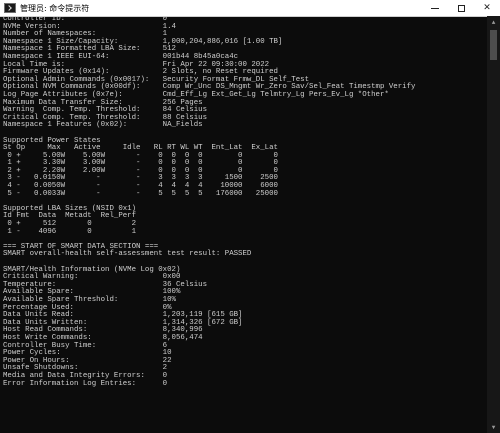 The height and width of the screenshot is (433, 500). I want to click on minimize-button, so click(435, 8).